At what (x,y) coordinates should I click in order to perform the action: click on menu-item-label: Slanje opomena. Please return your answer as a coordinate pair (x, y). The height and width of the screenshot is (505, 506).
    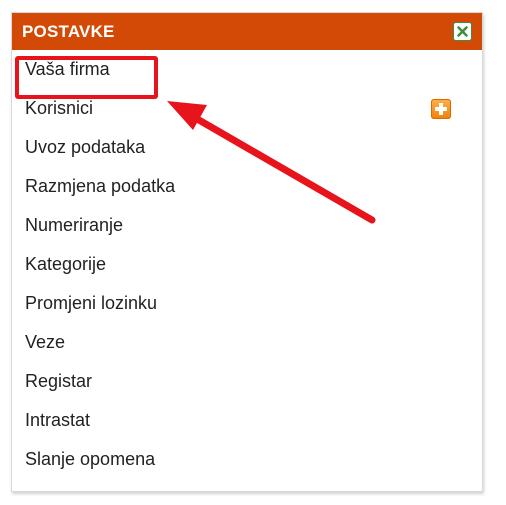
    Looking at the image, I should click on (90, 459).